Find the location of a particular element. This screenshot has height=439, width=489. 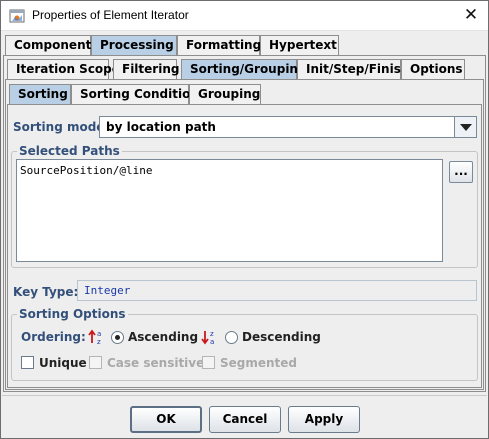

tab-sorting-grouping: Sorting/Grouping is located at coordinates (244, 69).